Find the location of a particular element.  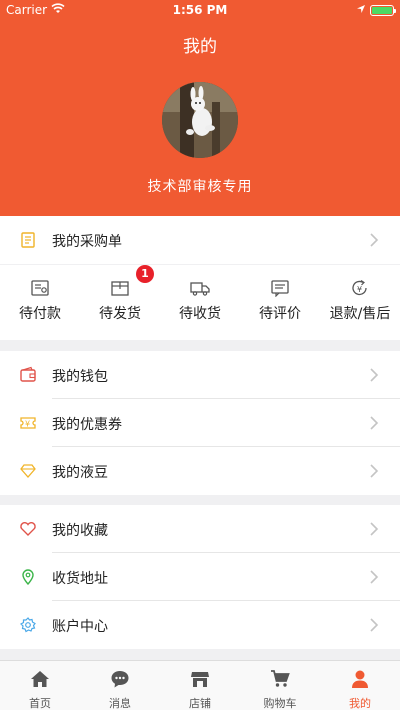

order-status-bar: 待付款 1 待发货 待收货 待评价 ¥ 退款/售后 is located at coordinates (200, 302).